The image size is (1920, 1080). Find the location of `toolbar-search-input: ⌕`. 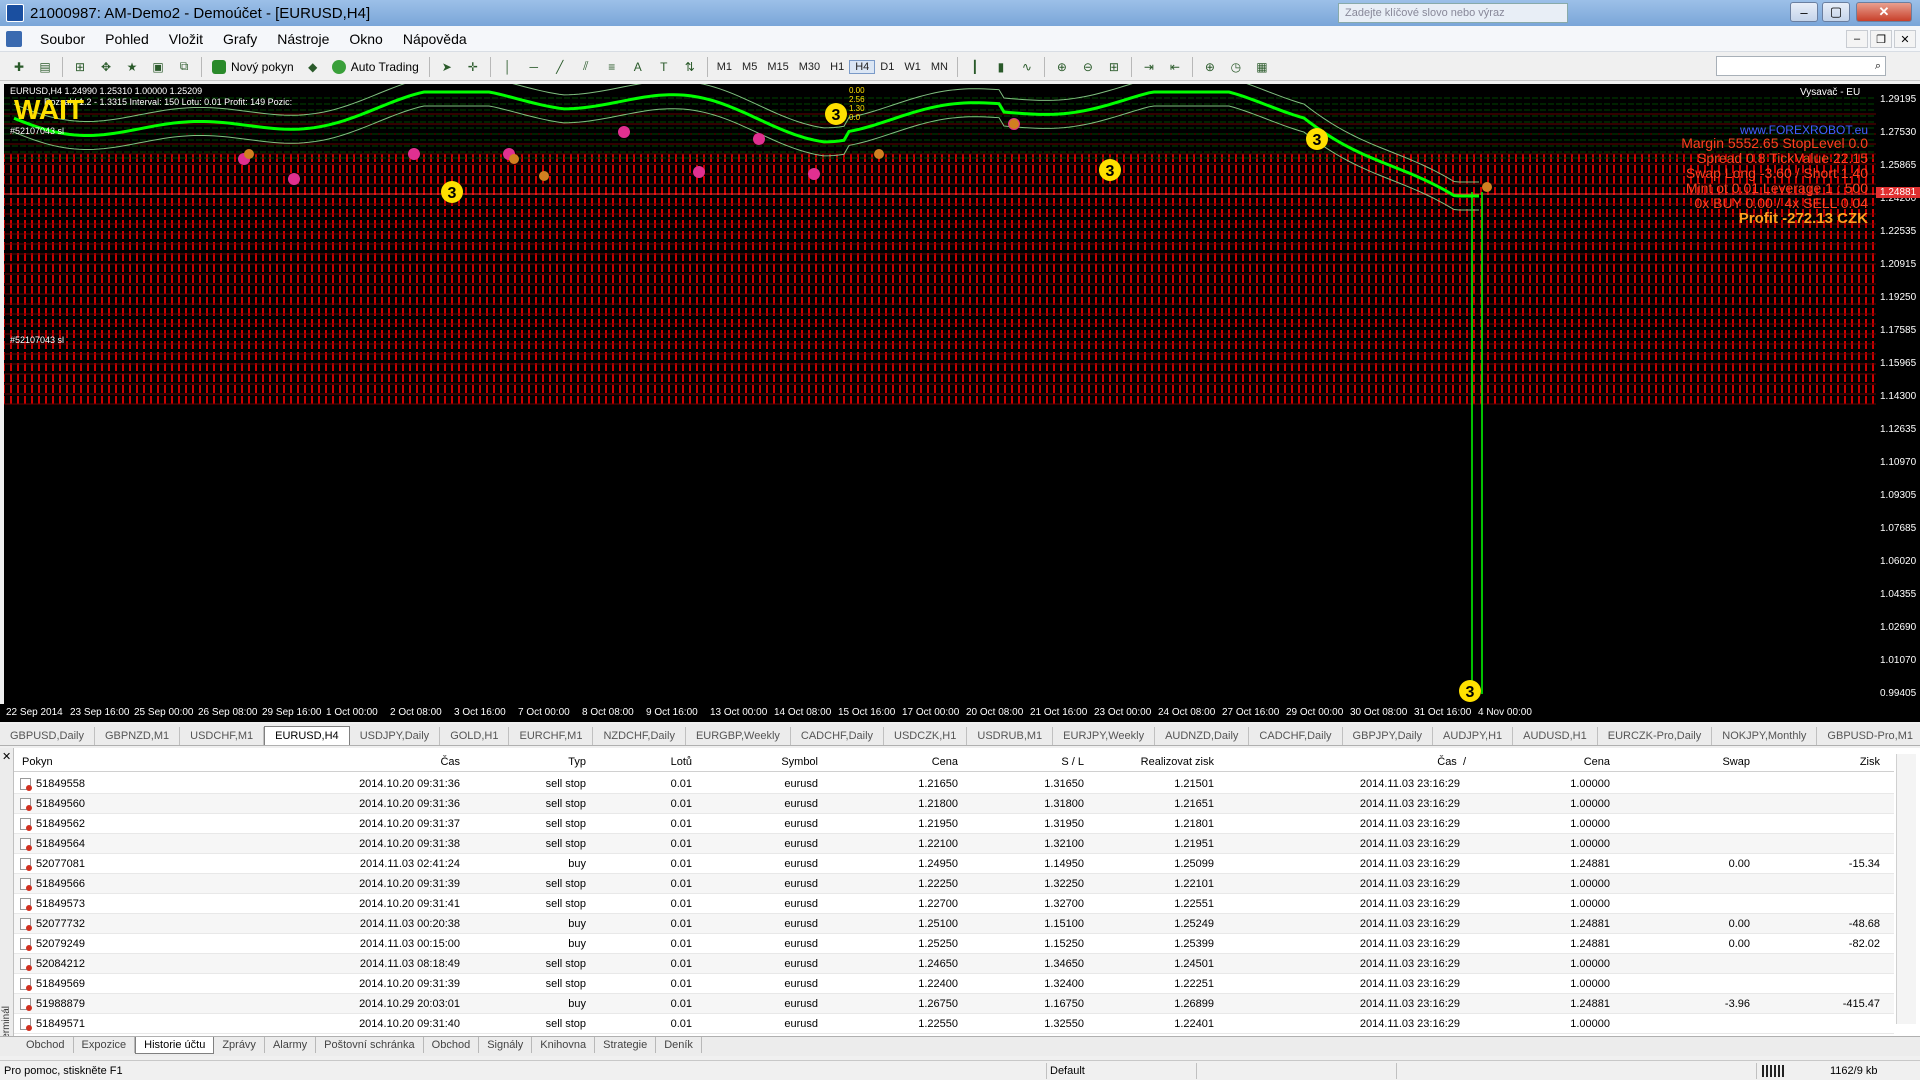

toolbar-search-input: ⌕ is located at coordinates (1801, 66).